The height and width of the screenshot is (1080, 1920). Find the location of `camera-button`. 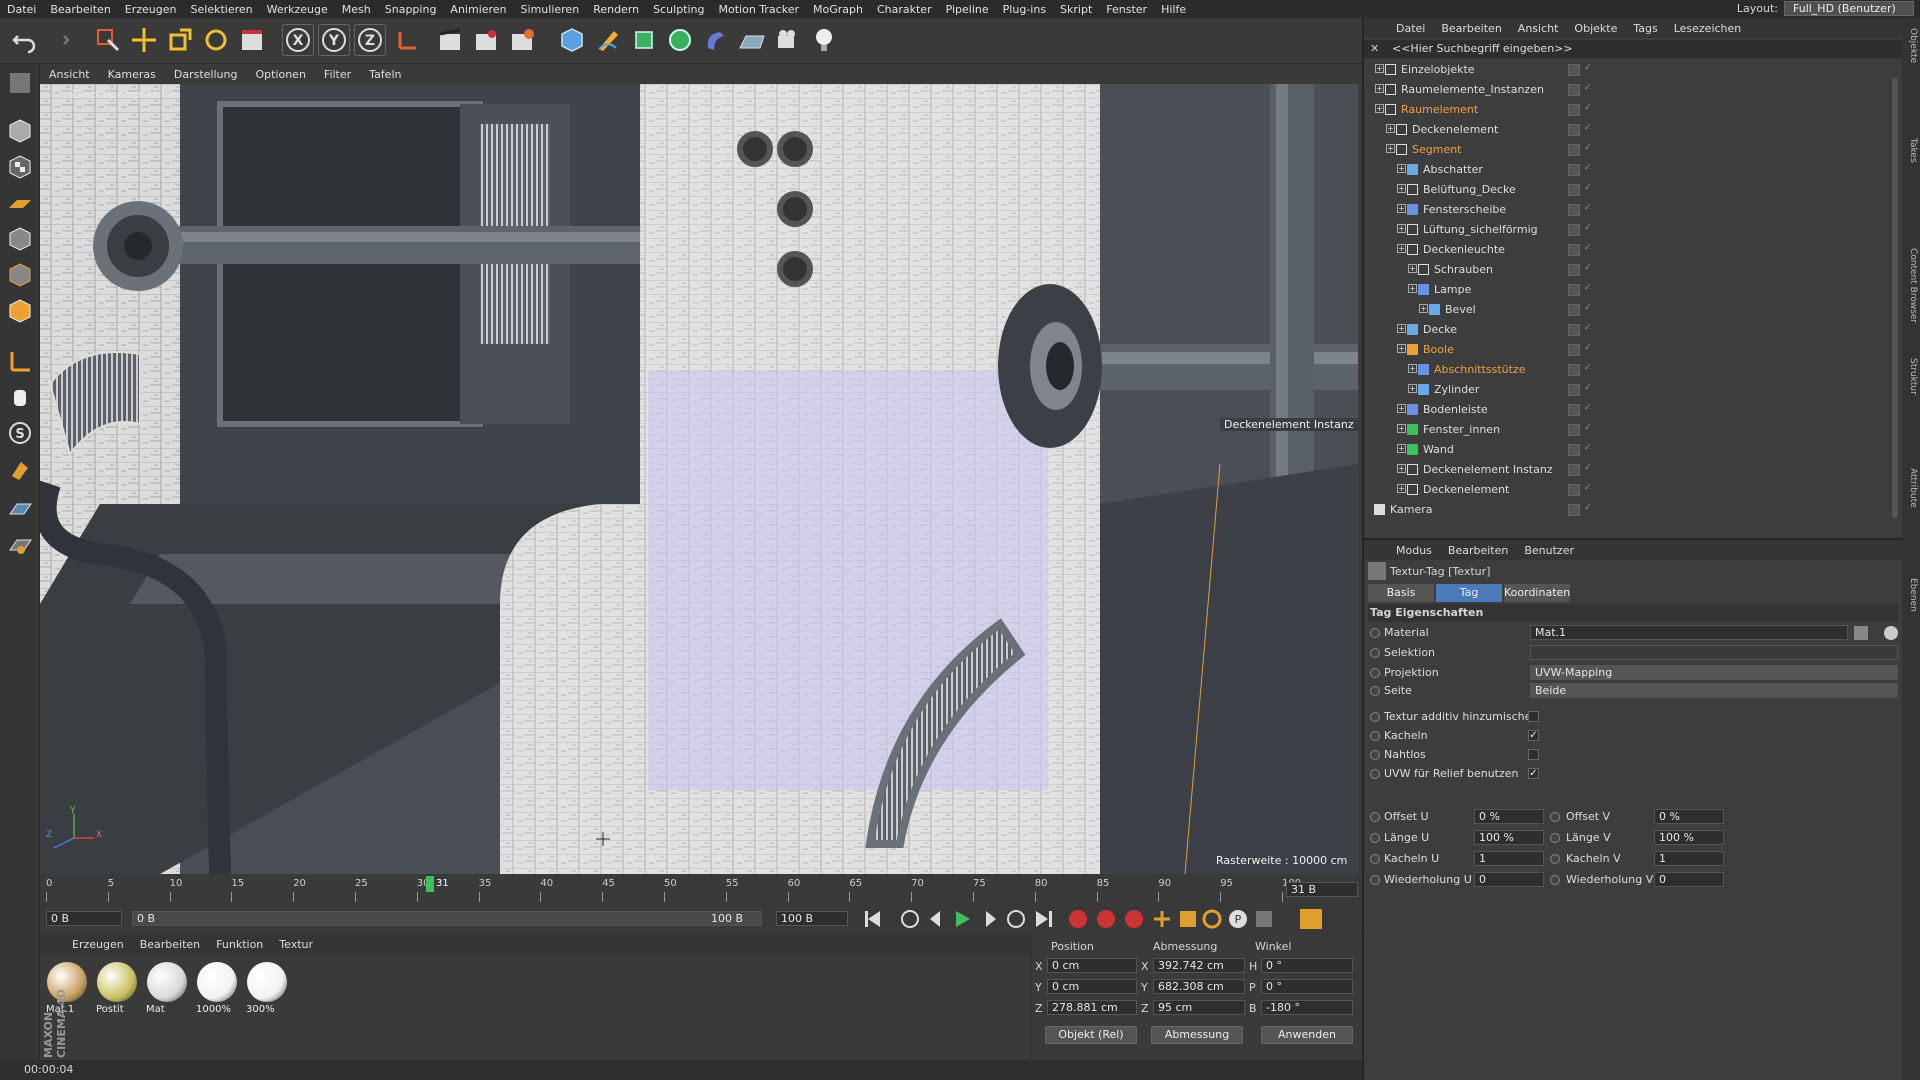

camera-button is located at coordinates (788, 40).